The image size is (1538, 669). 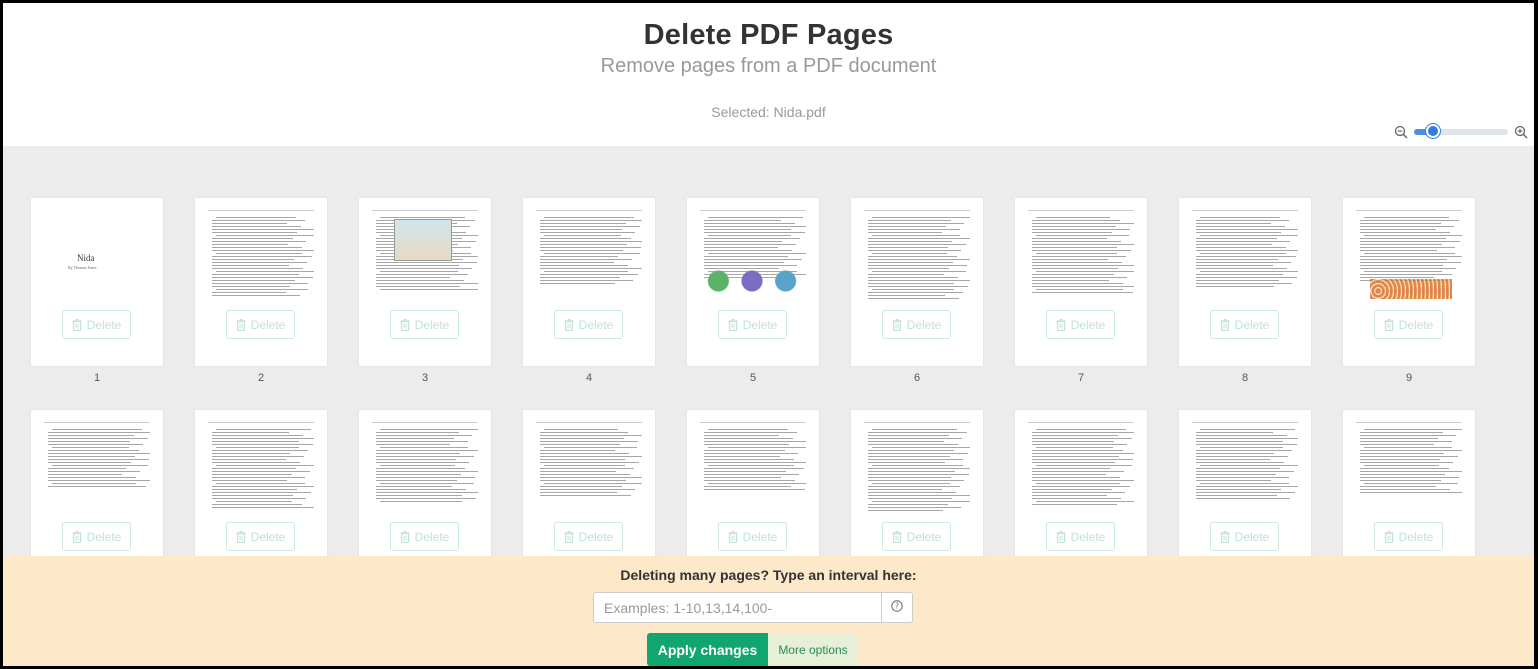 What do you see at coordinates (86, 258) in the screenshot?
I see `cover-title: Nida` at bounding box center [86, 258].